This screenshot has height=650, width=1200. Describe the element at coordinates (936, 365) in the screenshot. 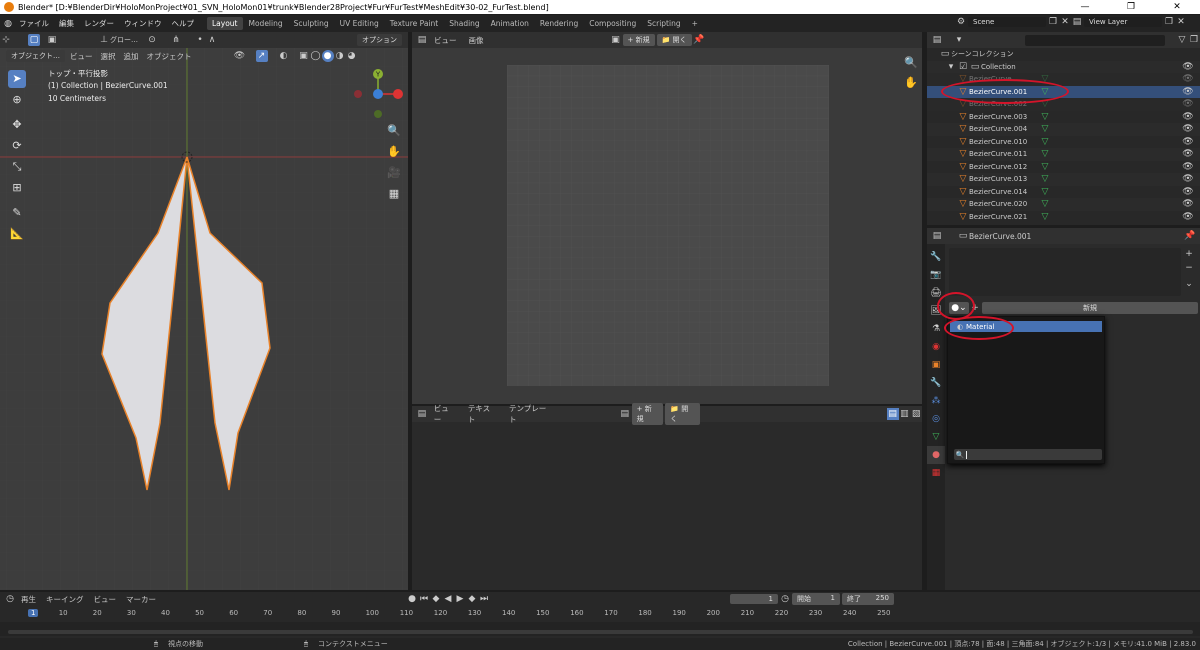

I see `object-tab-icon: ▣` at that location.